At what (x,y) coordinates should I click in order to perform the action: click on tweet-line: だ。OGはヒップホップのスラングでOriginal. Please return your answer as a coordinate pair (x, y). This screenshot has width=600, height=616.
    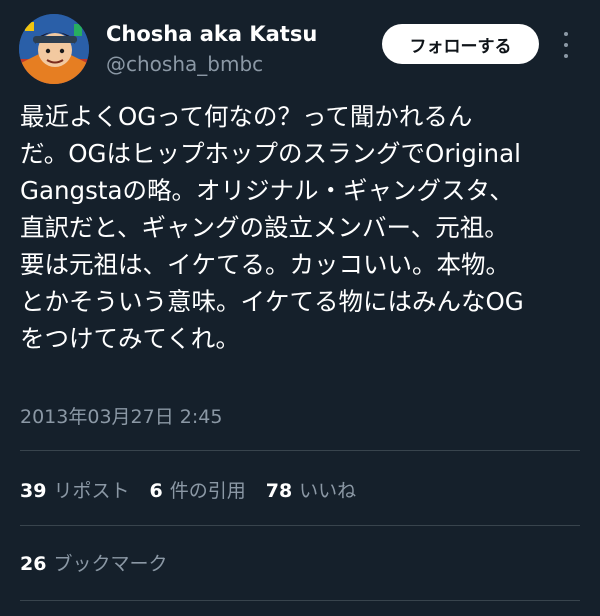
    Looking at the image, I should click on (270, 153).